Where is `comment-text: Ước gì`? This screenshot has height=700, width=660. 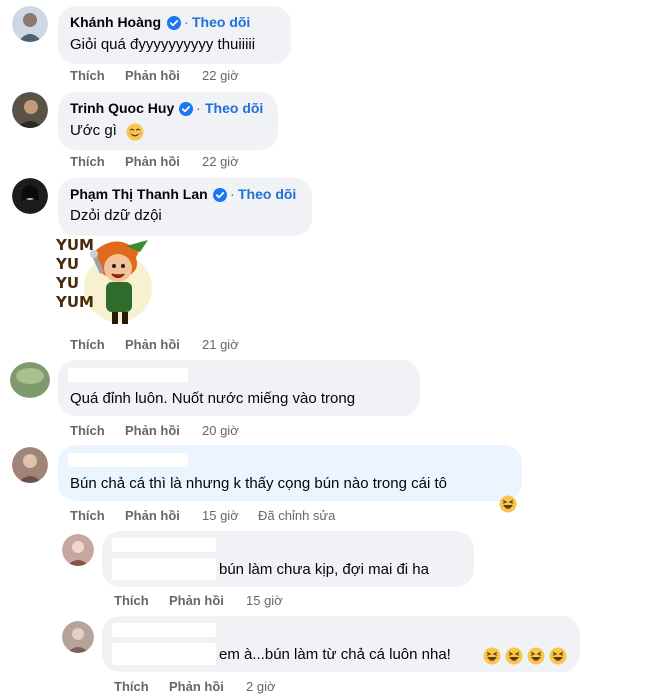
comment-text: Ước gì is located at coordinates (93, 130).